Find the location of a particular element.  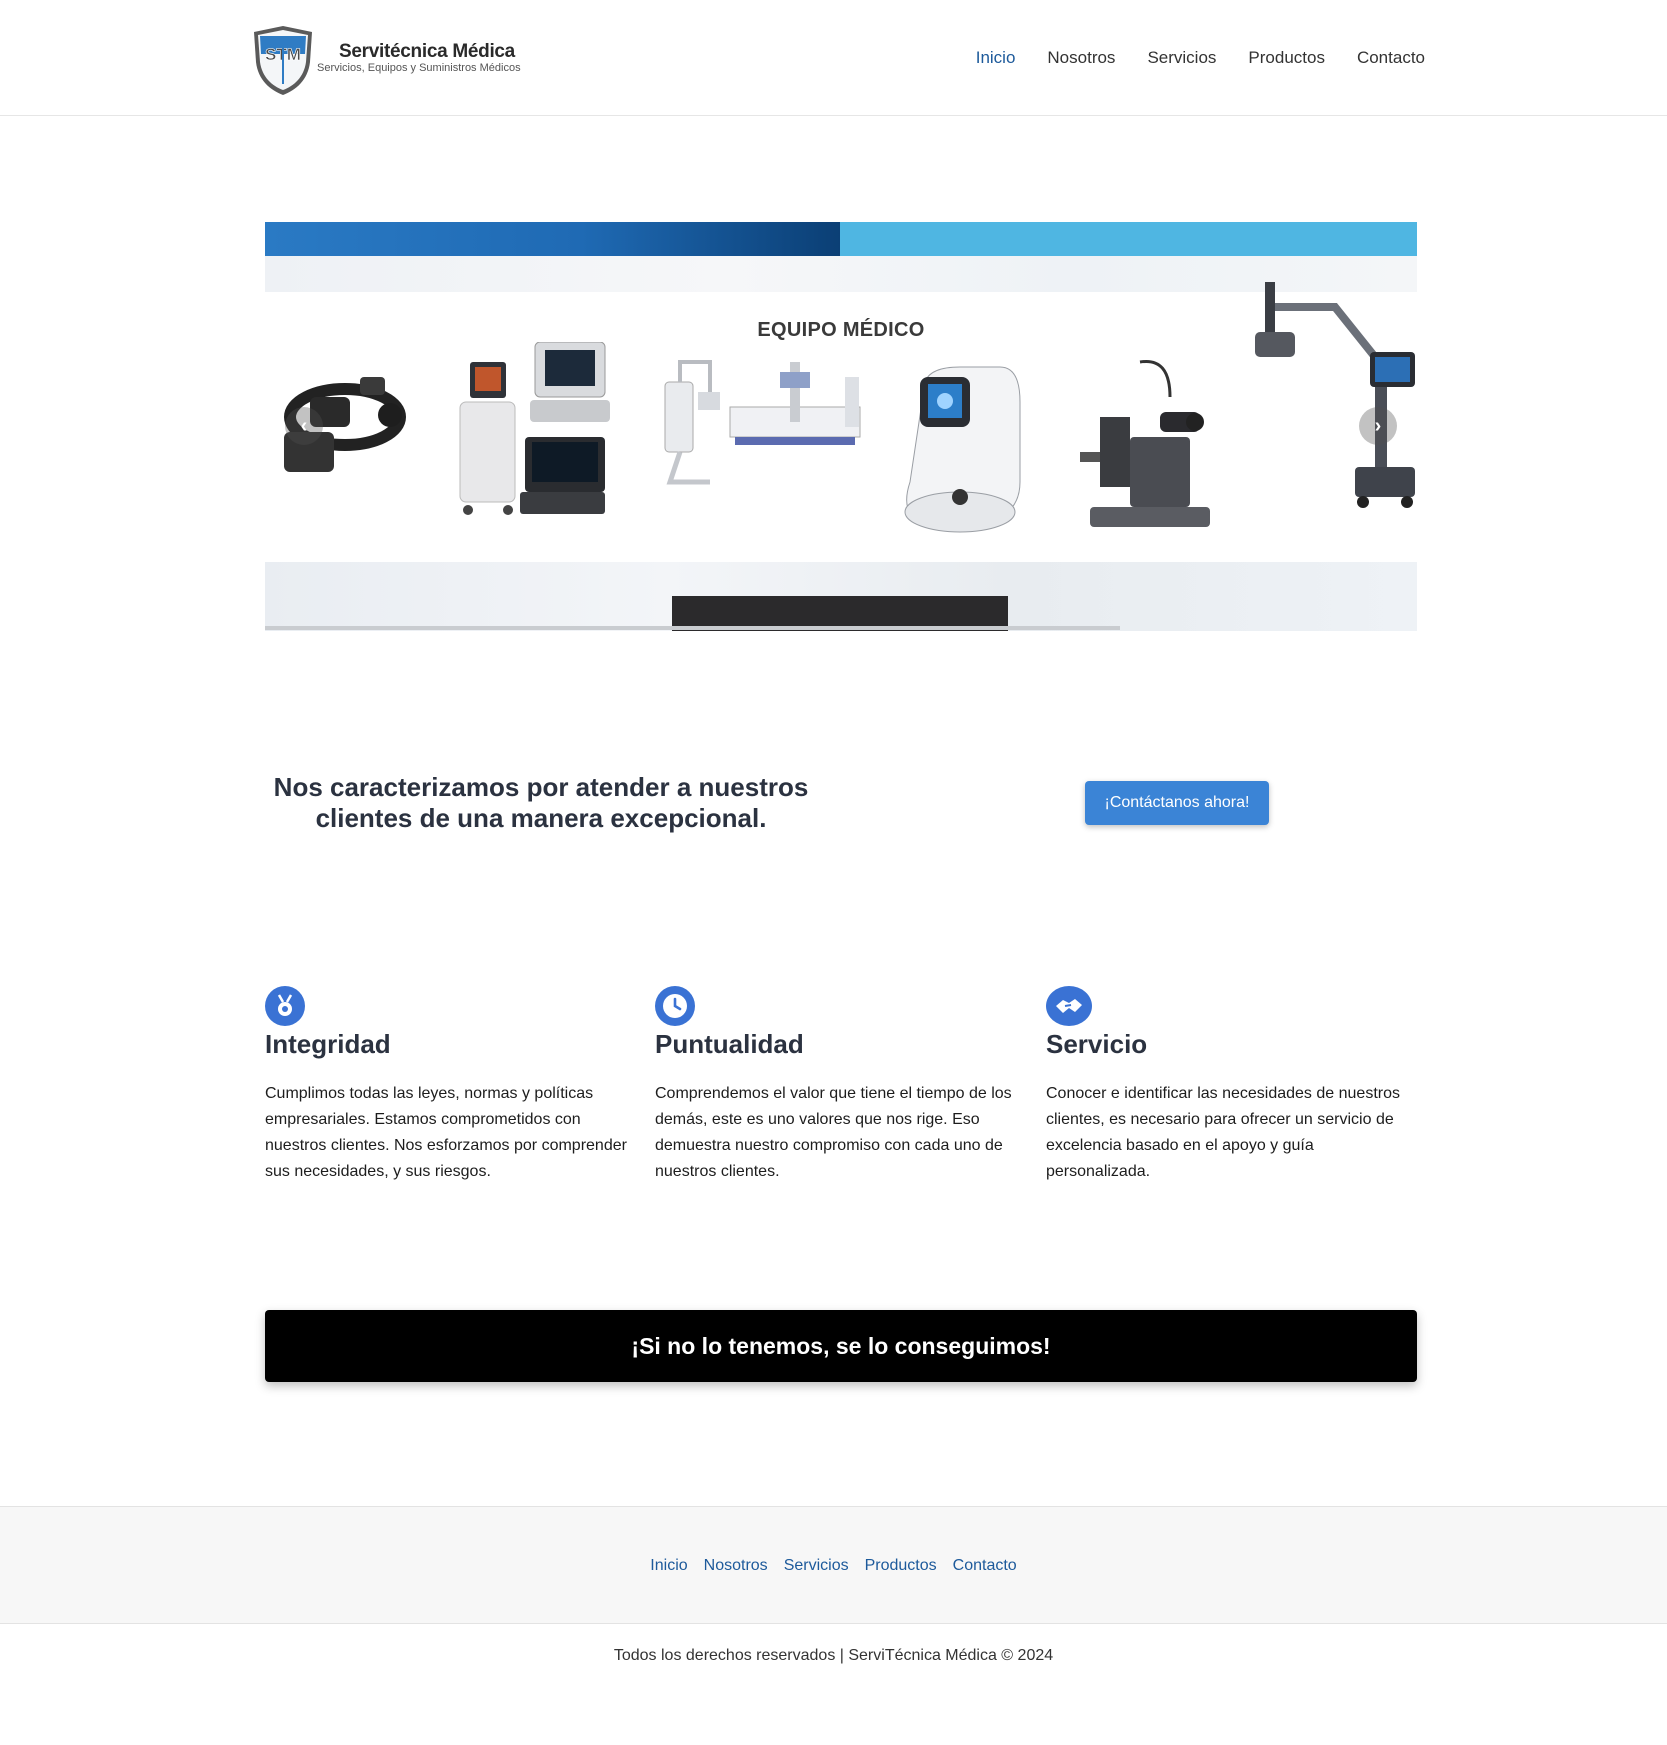

footer-link-servicios: Servicios is located at coordinates (816, 1566).